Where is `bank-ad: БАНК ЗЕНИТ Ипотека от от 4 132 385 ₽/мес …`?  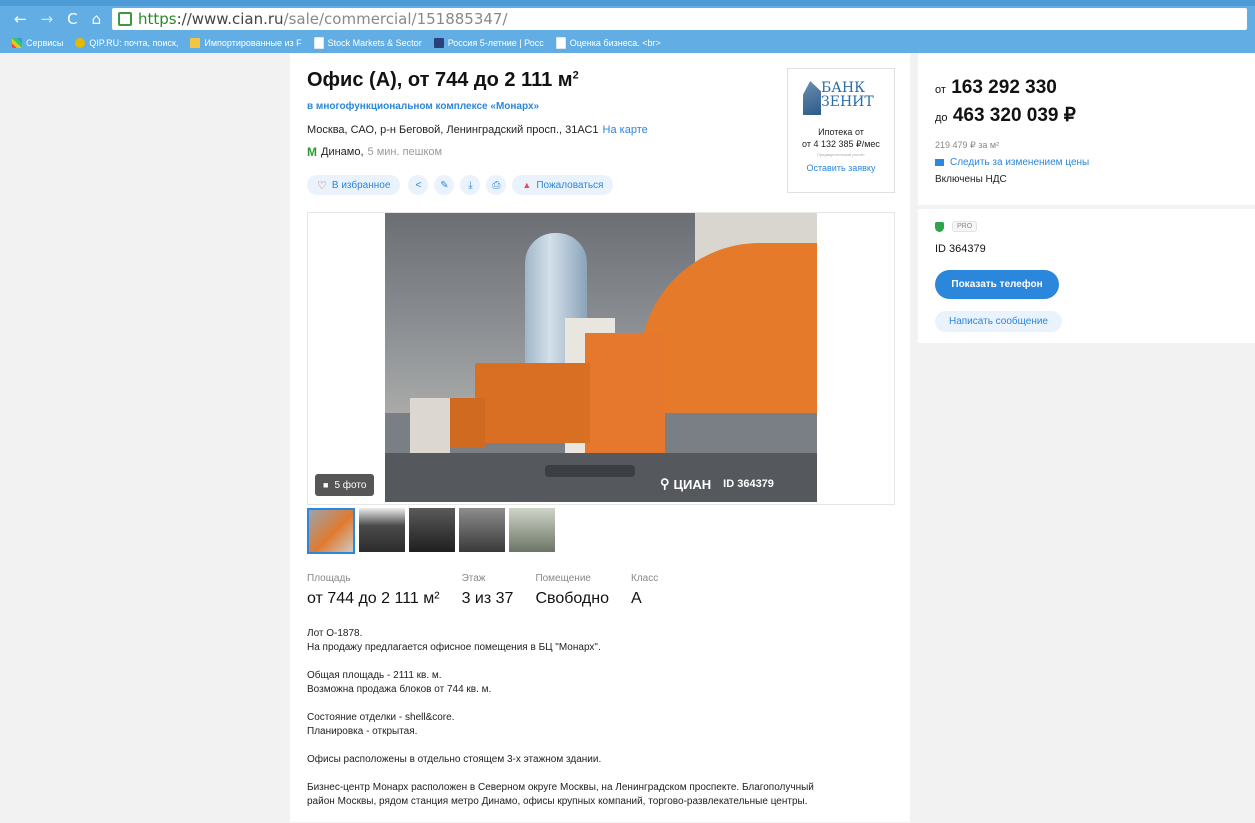 bank-ad: БАНК ЗЕНИТ Ипотека от от 4 132 385 ₽/мес … is located at coordinates (841, 130).